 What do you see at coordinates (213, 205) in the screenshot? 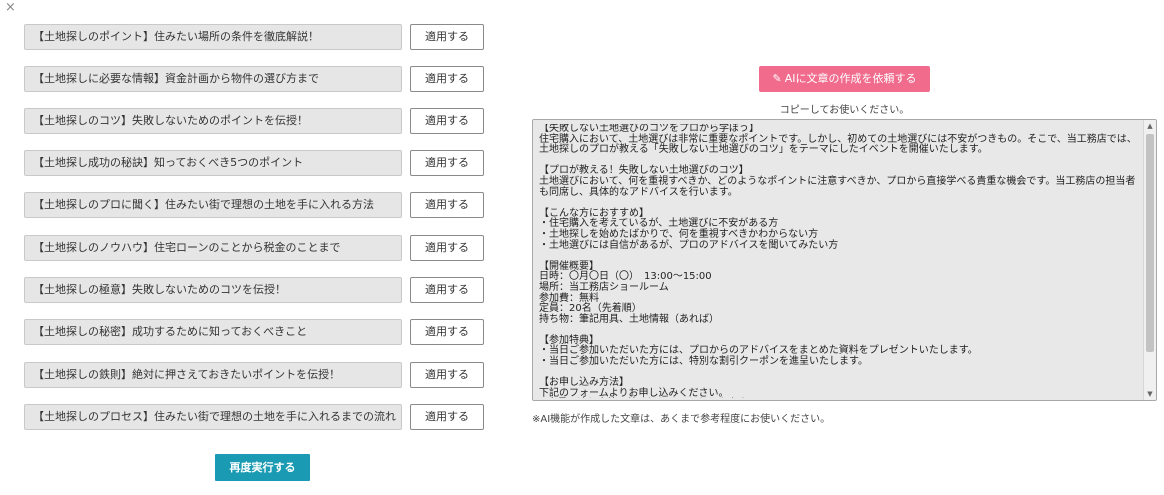
I see `title-option: 【土地探しのプロに聞く】住みたい街で理想の土地を手に入れる方法` at bounding box center [213, 205].